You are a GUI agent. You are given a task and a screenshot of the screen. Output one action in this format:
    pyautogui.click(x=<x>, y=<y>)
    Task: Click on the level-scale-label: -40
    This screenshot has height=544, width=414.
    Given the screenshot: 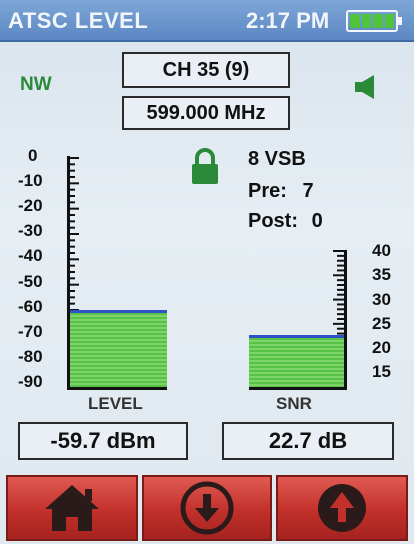 What is the action you would take?
    pyautogui.click(x=30, y=256)
    